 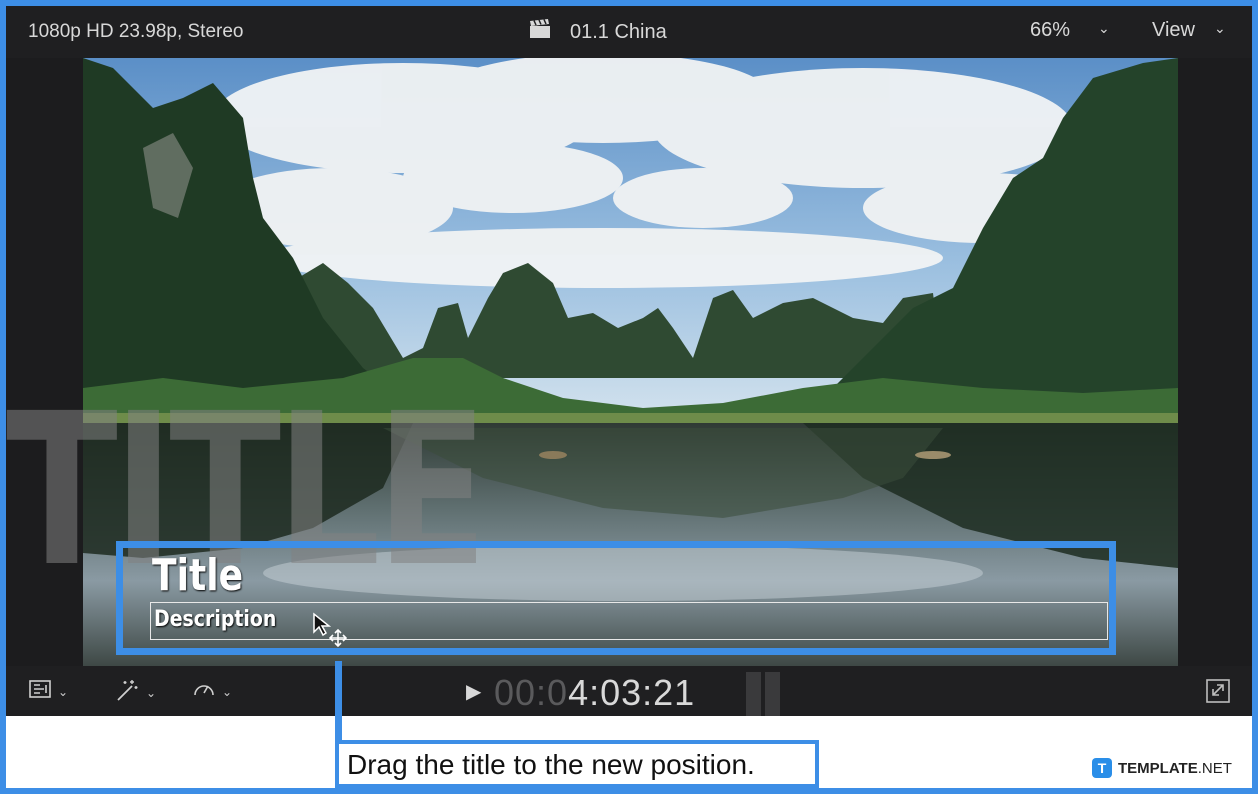 What do you see at coordinates (473, 691) in the screenshot?
I see `play-icon: ▶` at bounding box center [473, 691].